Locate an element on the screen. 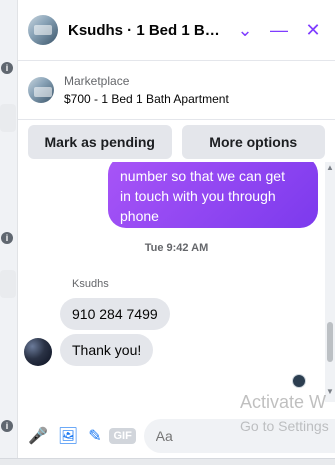  microphone-icon: 🎤 is located at coordinates (38, 436).